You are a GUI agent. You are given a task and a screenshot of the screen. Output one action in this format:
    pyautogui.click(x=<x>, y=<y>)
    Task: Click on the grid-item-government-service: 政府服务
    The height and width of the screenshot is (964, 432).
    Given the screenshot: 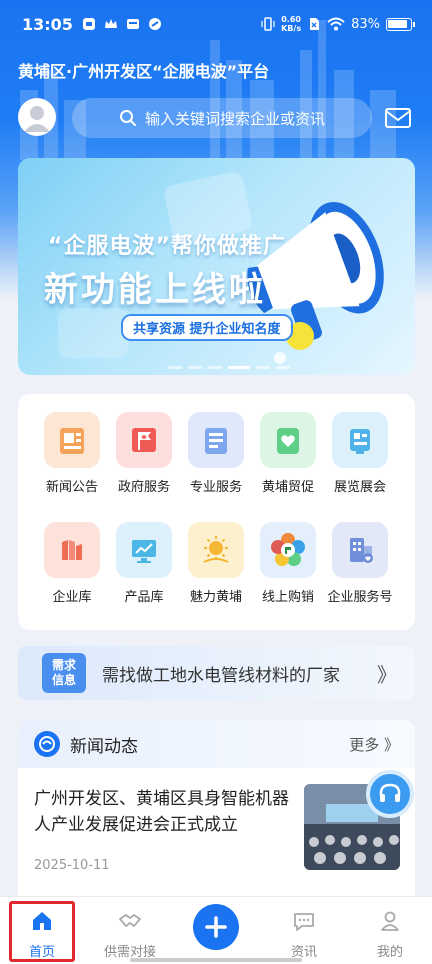 What is the action you would take?
    pyautogui.click(x=144, y=453)
    